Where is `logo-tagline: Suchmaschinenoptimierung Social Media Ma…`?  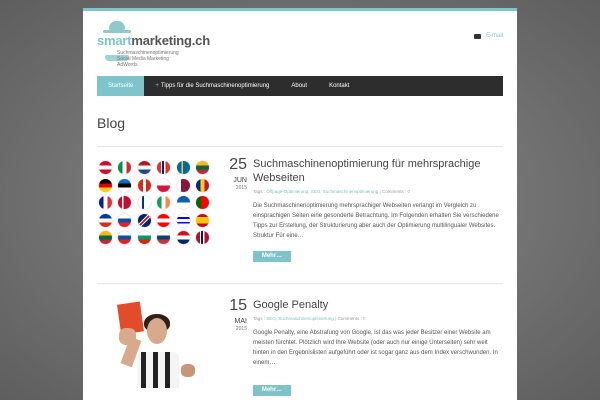 logo-tagline: Suchmaschinenoptimierung Social Media Ma… is located at coordinates (148, 59).